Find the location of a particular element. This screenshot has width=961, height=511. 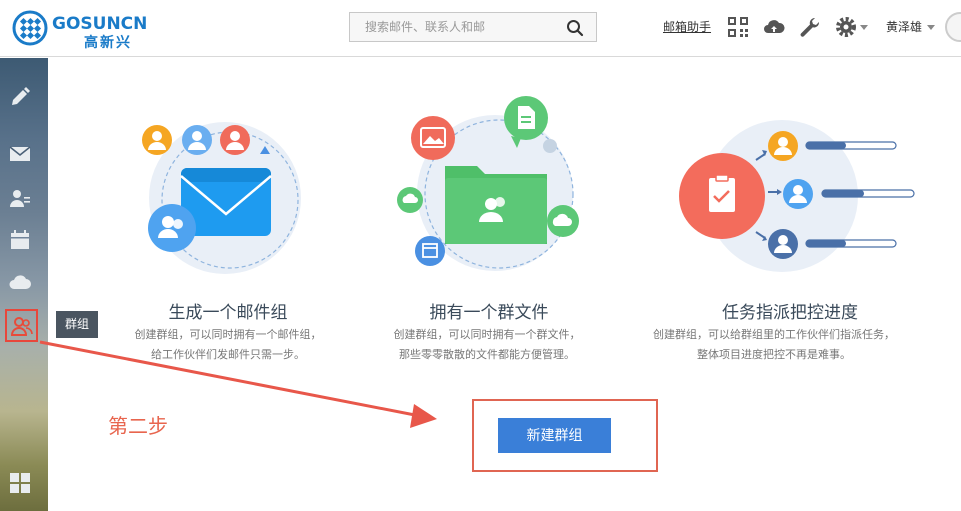

step-label: 第二步 is located at coordinates (138, 426).